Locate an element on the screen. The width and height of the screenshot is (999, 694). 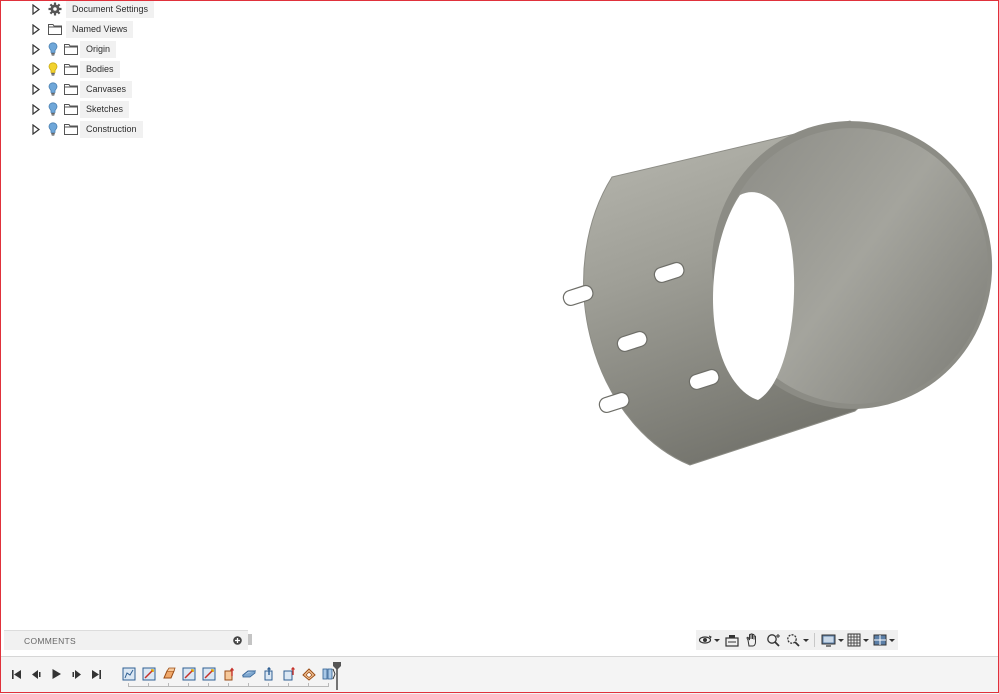
browser-item-sketches: Sketches is located at coordinates (80, 109).